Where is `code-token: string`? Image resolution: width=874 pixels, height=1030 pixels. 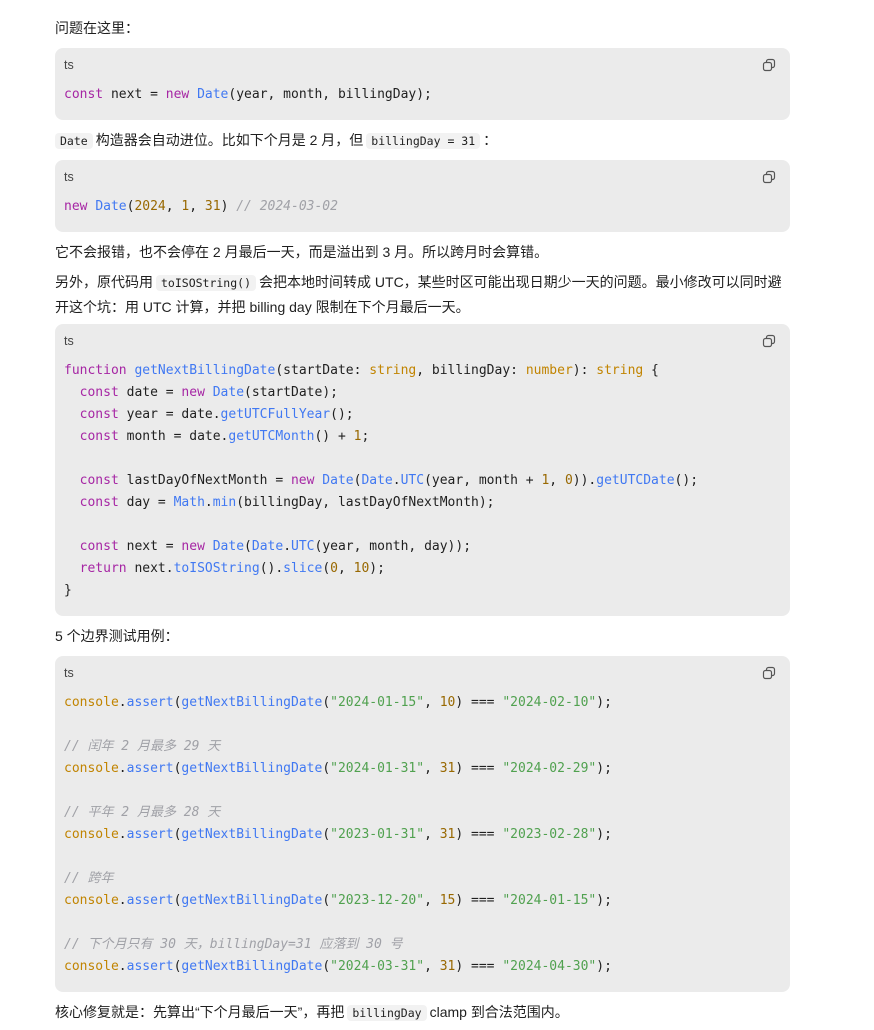 code-token: string is located at coordinates (393, 370).